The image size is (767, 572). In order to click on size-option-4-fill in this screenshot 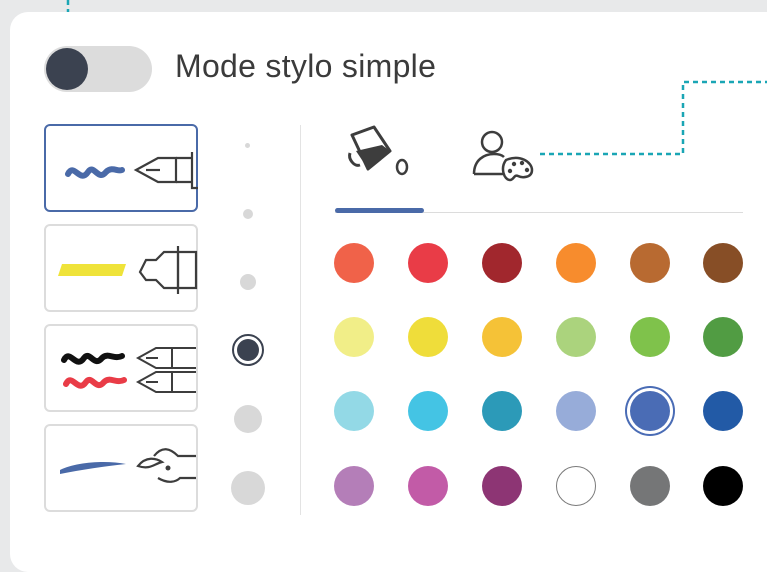, I will do `click(248, 350)`.